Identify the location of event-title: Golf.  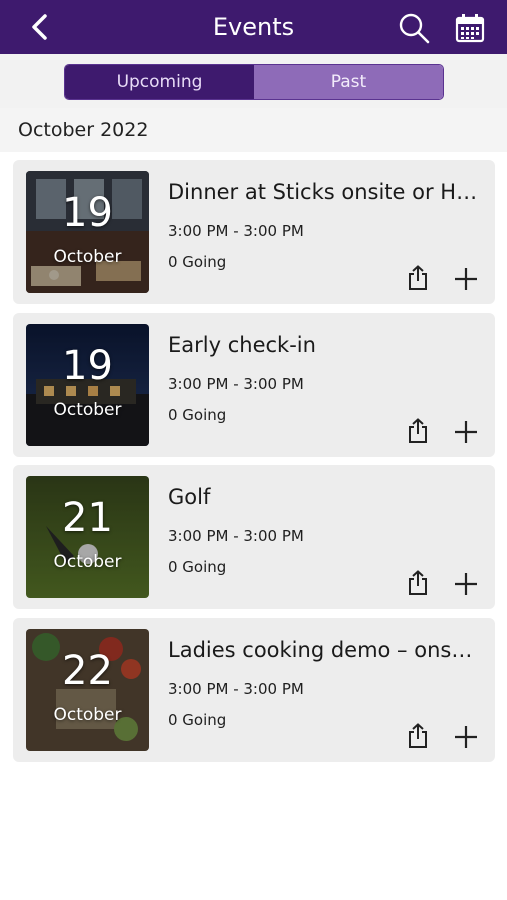
(189, 497).